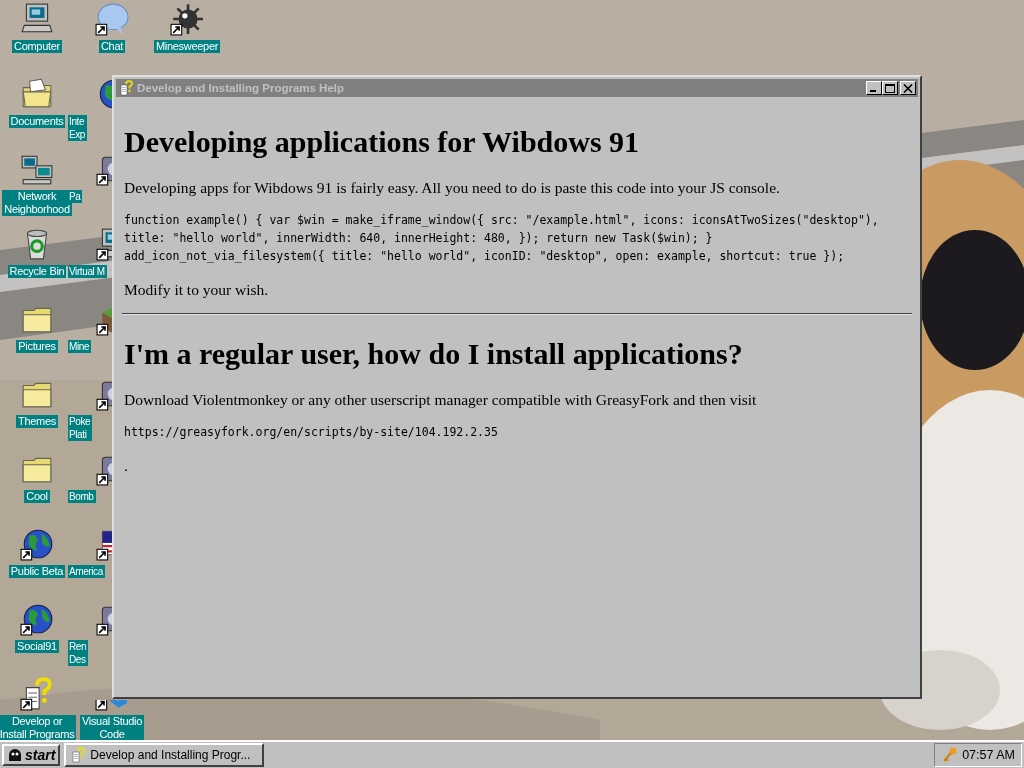 The width and height of the screenshot is (1024, 768). Describe the element at coordinates (311, 432) in the screenshot. I see `code-line: https://greasyfork.org/en/scripts/by-site/104.192.2.35` at that location.